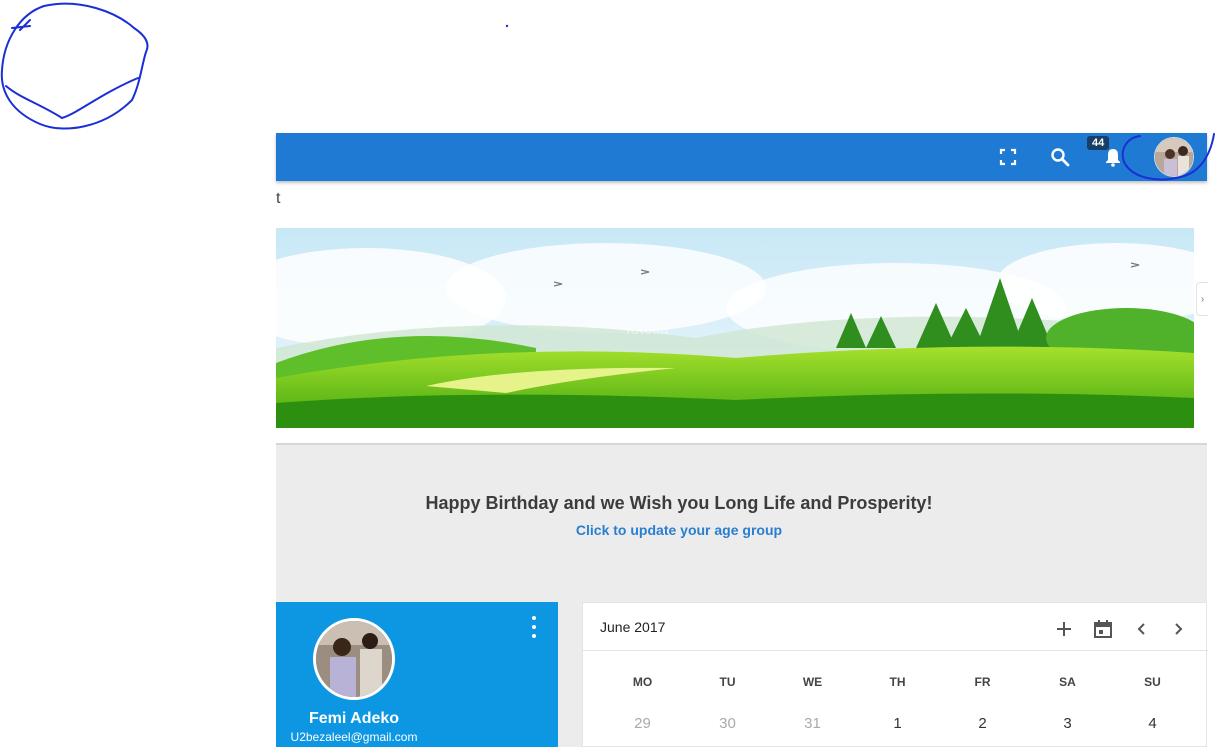  What do you see at coordinates (812, 682) in the screenshot?
I see `weekday-label: WE` at bounding box center [812, 682].